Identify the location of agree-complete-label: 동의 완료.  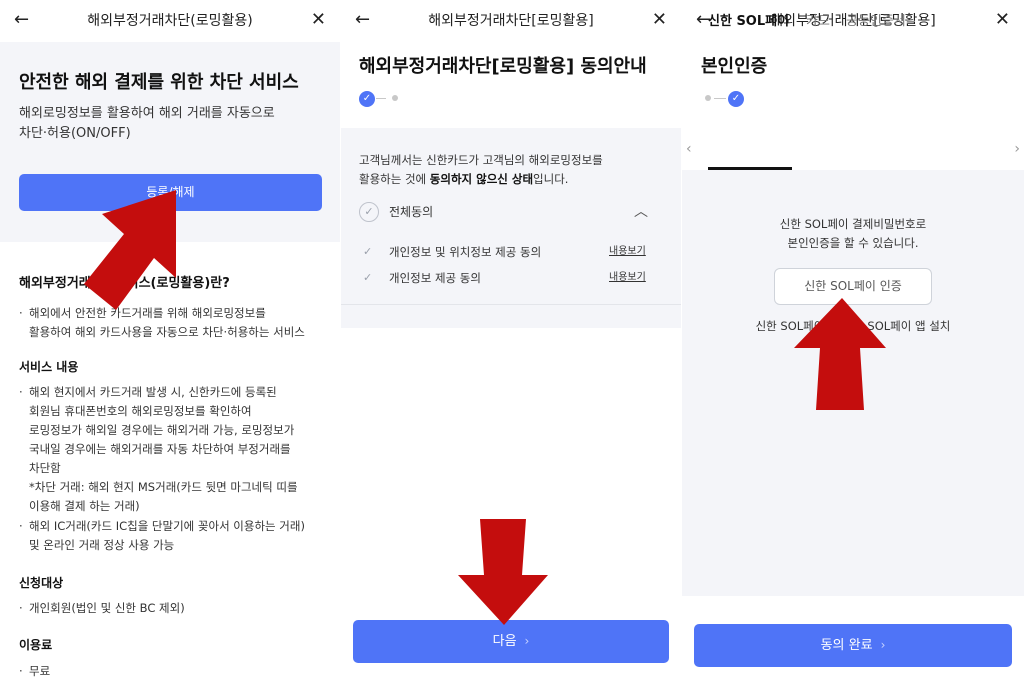
(846, 645).